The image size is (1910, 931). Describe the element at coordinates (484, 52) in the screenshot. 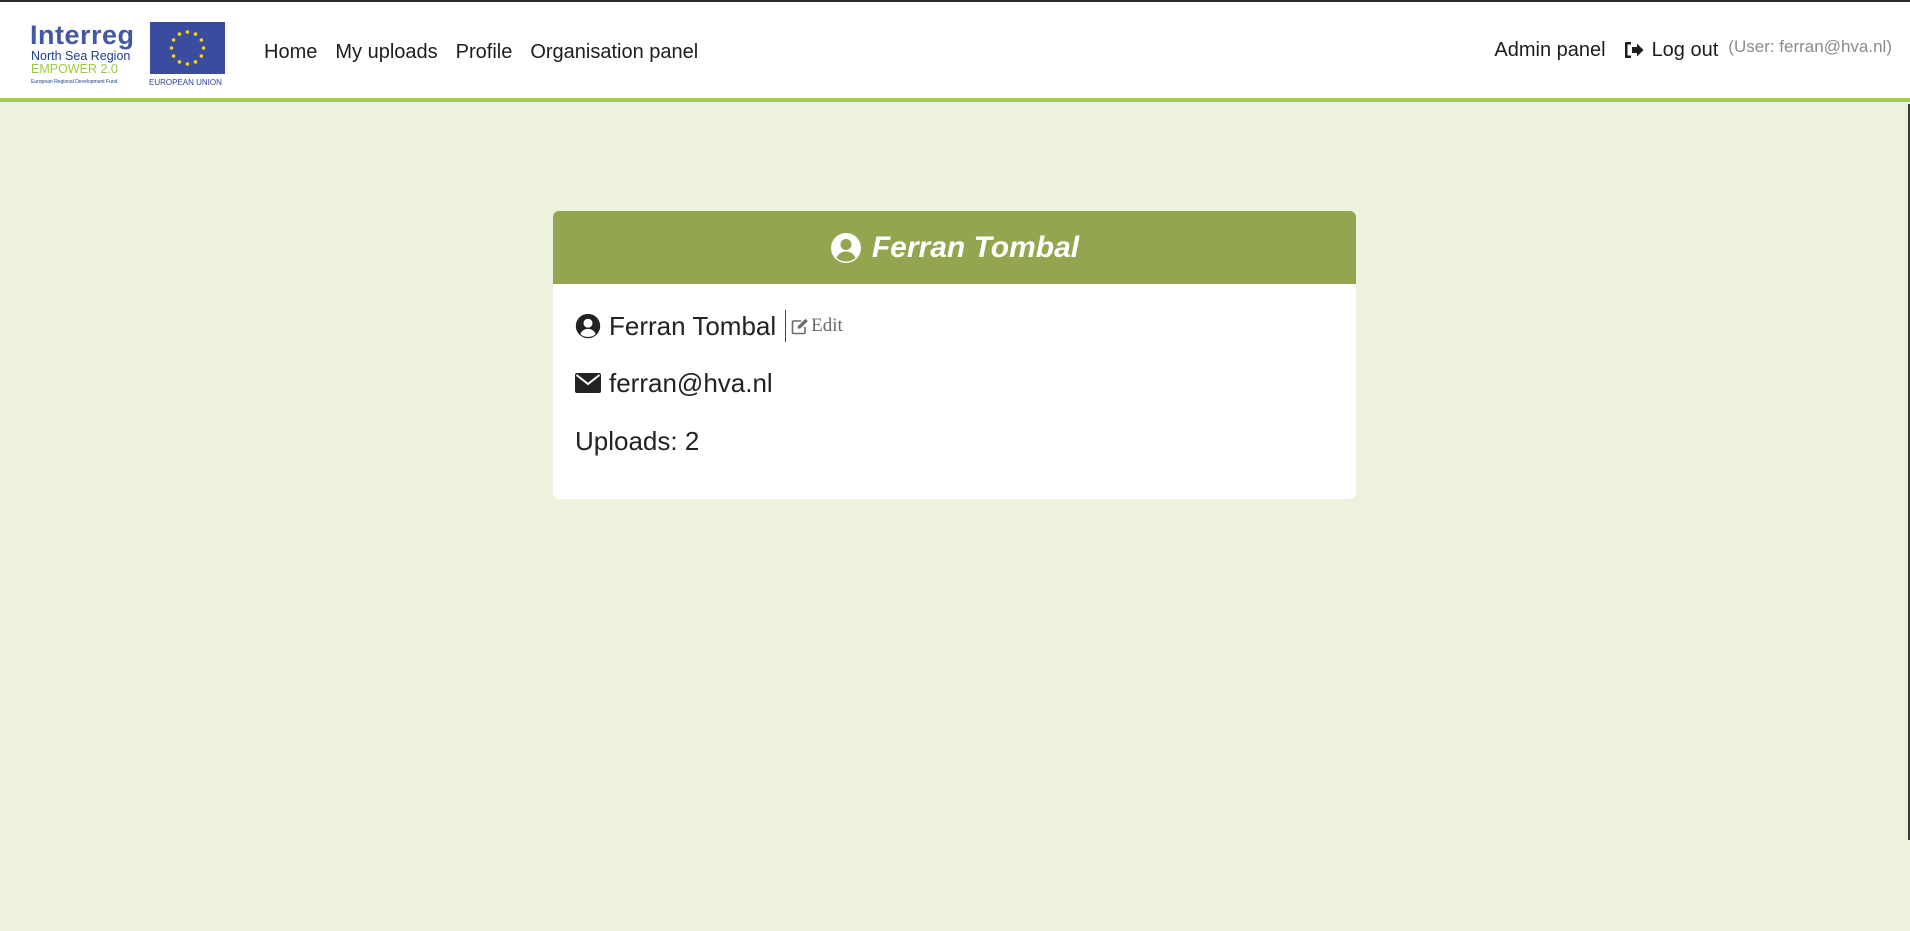

I see `nav-profile: Profile` at that location.